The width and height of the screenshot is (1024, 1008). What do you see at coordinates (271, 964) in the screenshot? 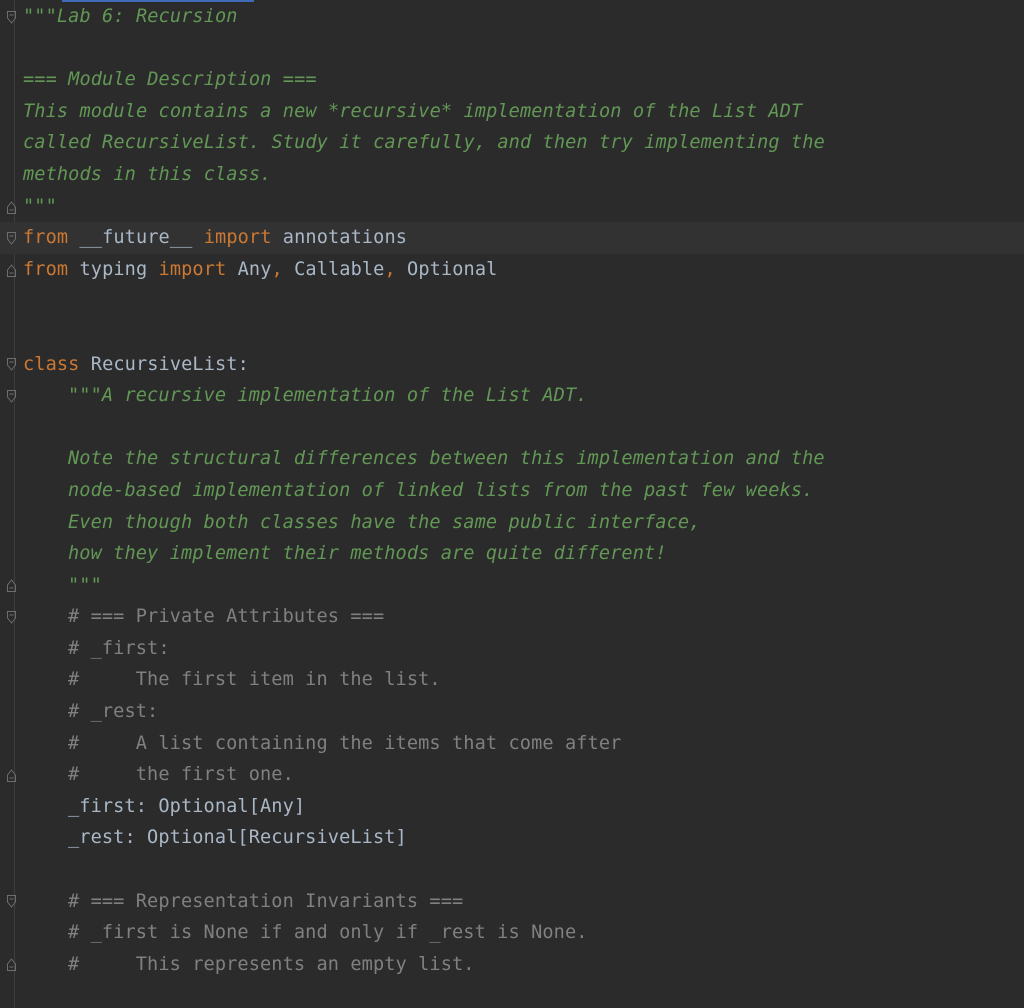
I see `comment-line: # This represents an empty list.` at bounding box center [271, 964].